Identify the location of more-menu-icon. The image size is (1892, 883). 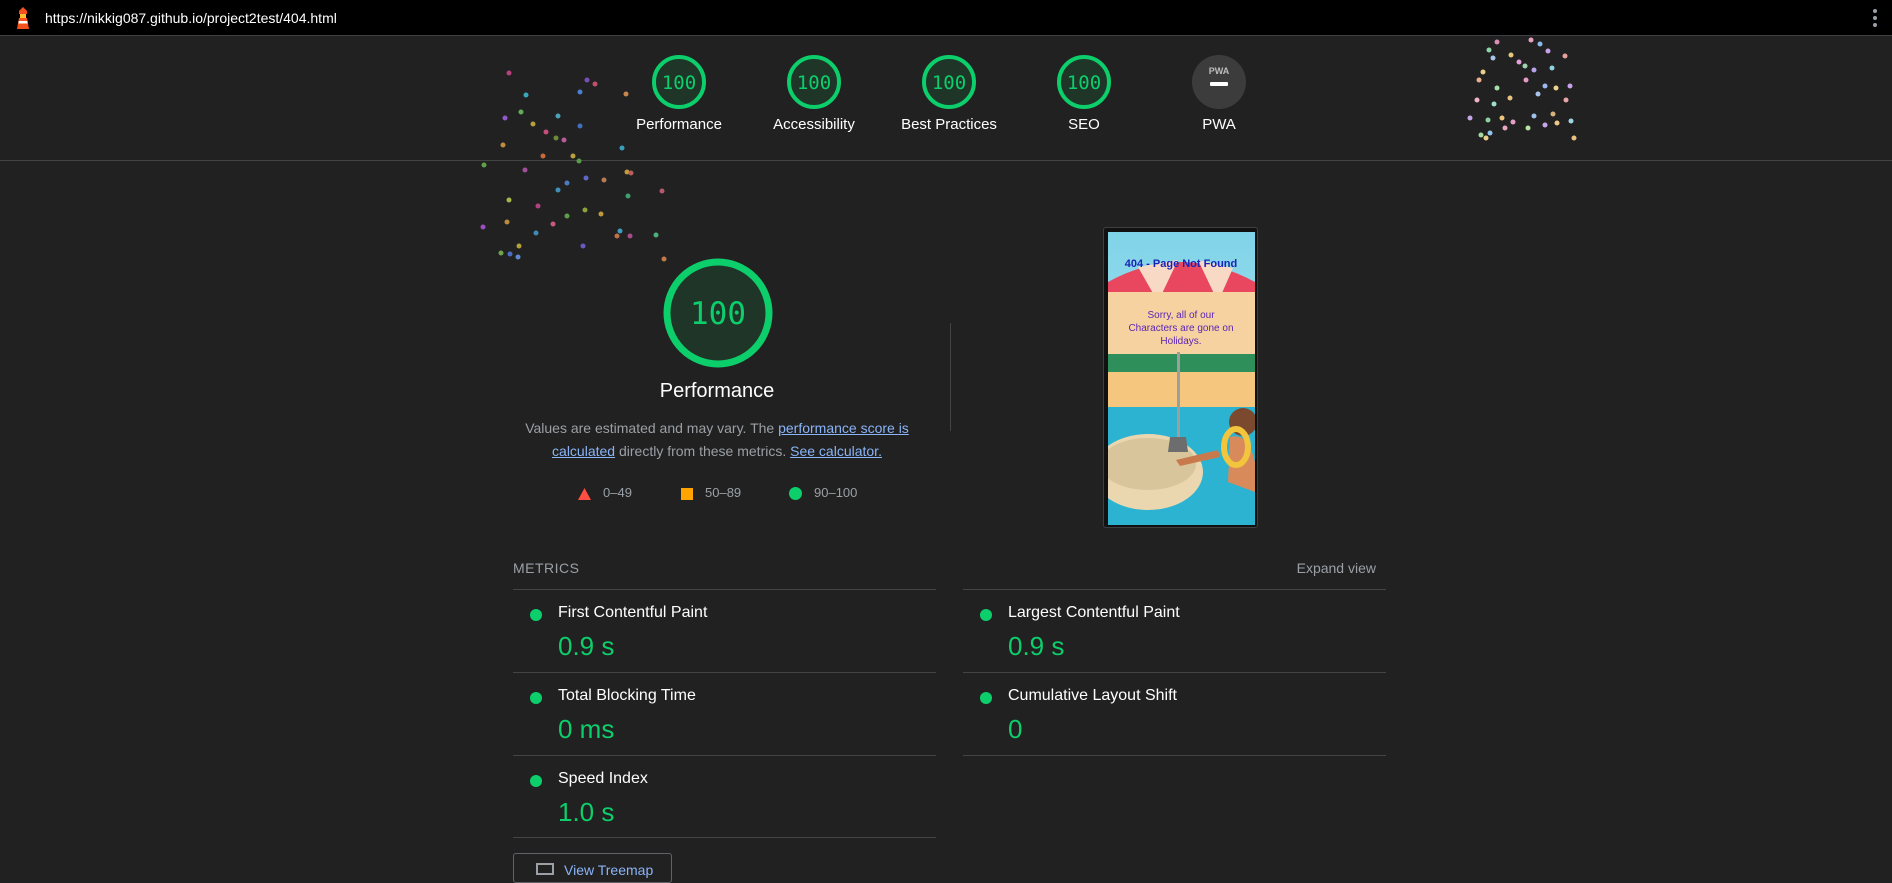
(1875, 19).